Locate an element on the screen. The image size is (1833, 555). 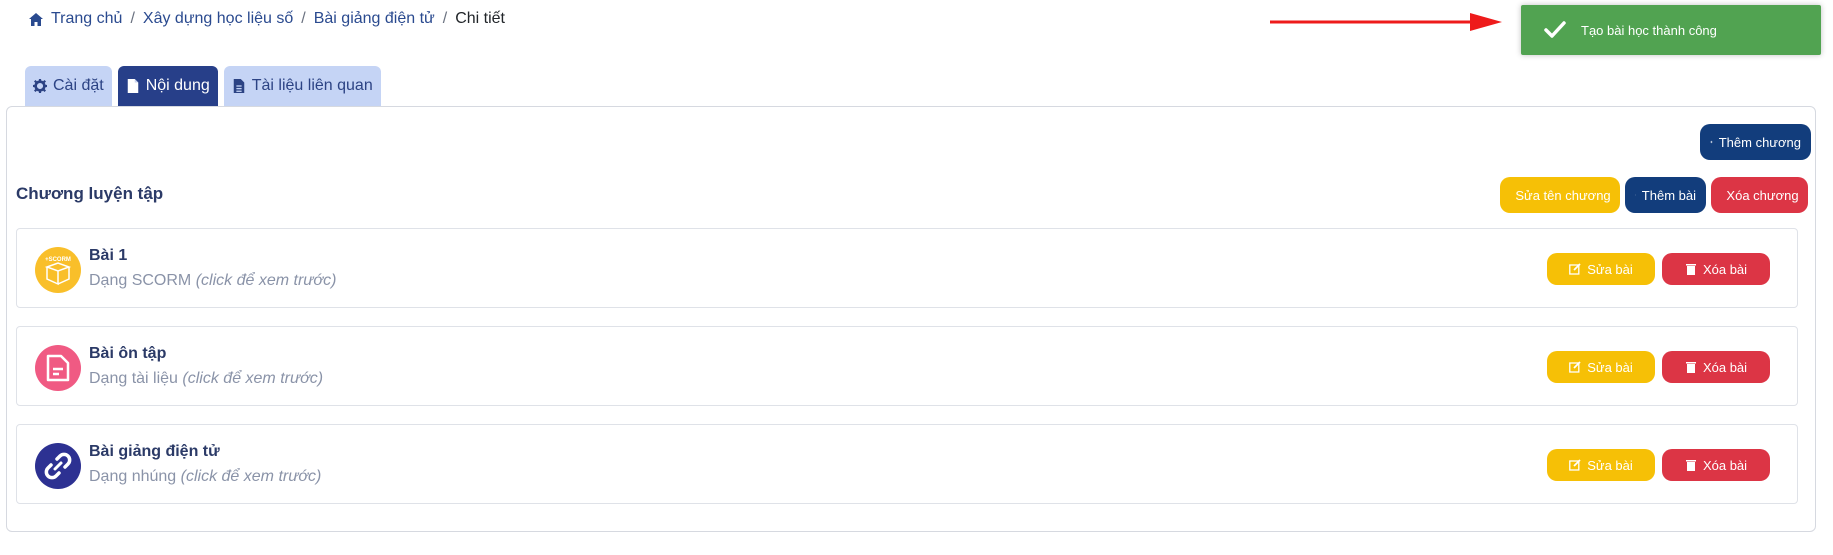
rename-chapter-label: Sửa tên chương is located at coordinates (1563, 195).